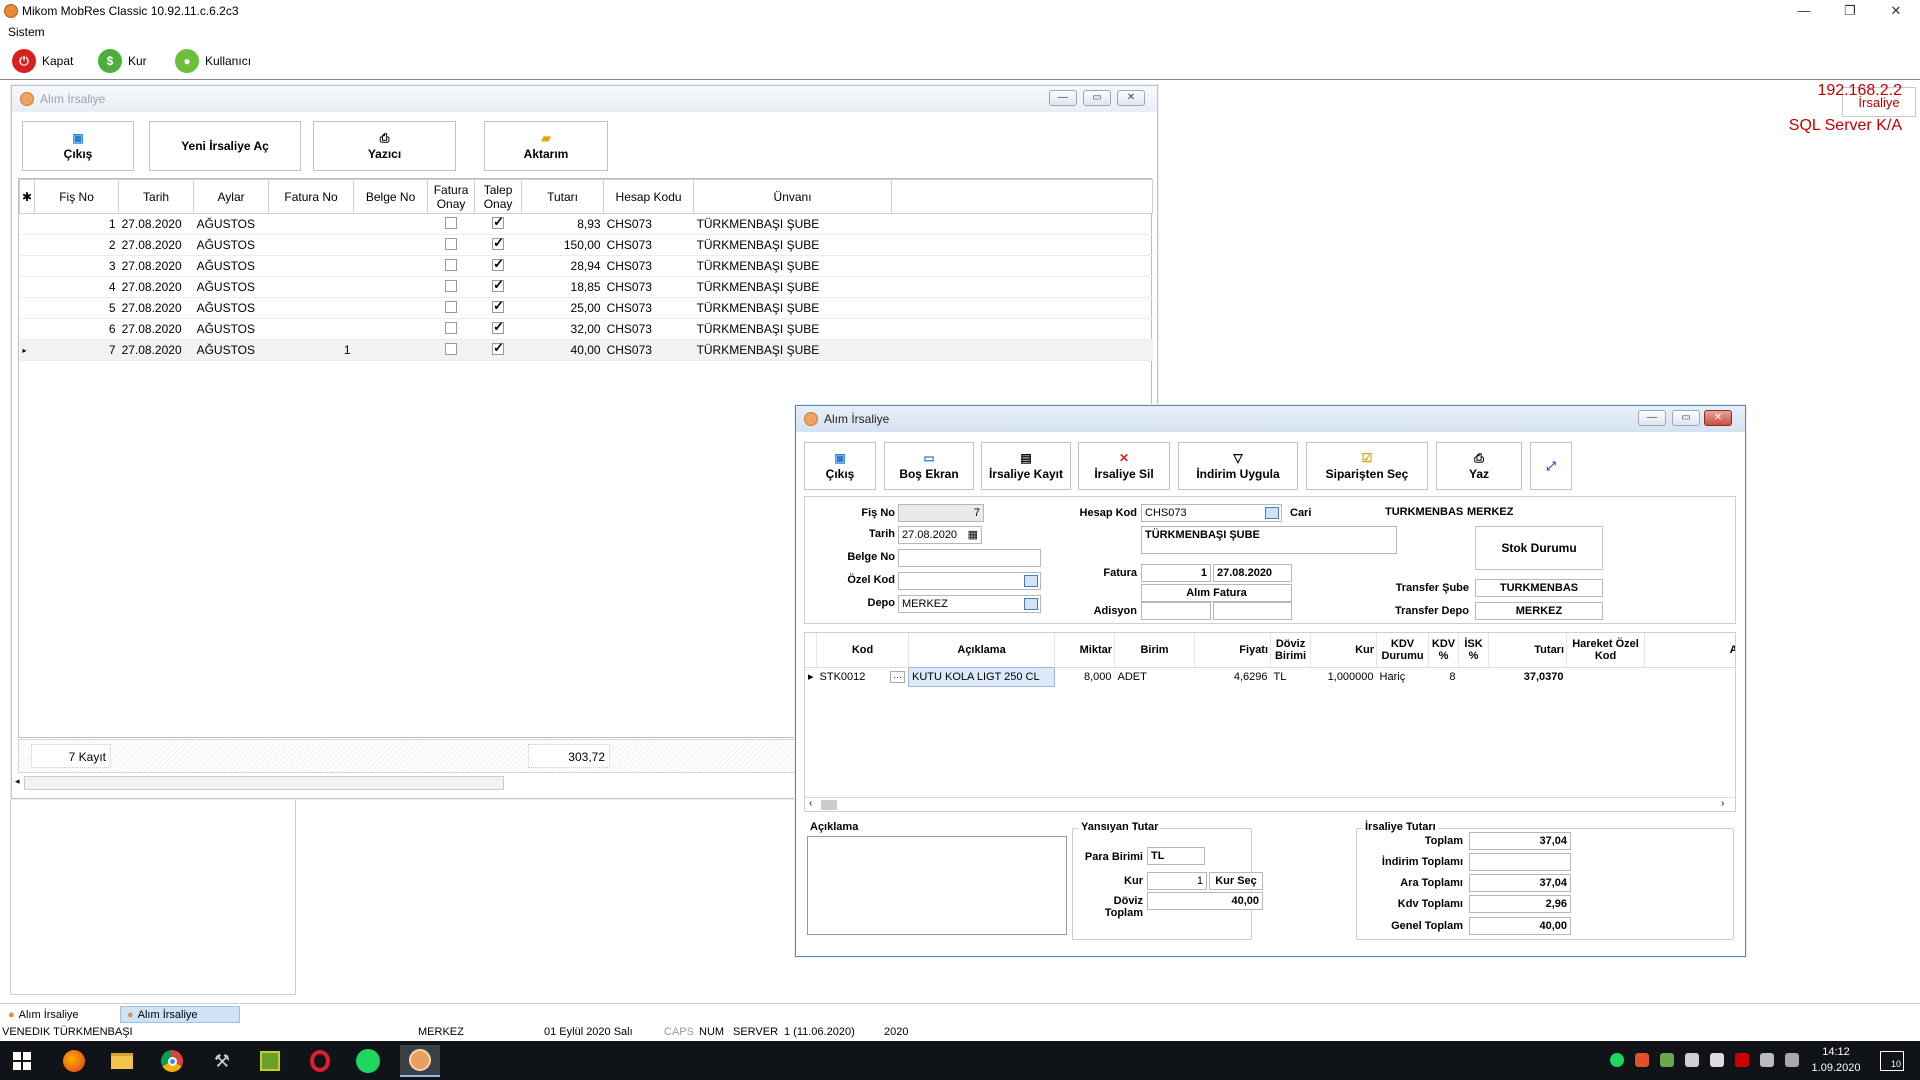 Image resolution: width=1920 pixels, height=1080 pixels. I want to click on line-col-header: KDV Durumu, so click(1403, 650).